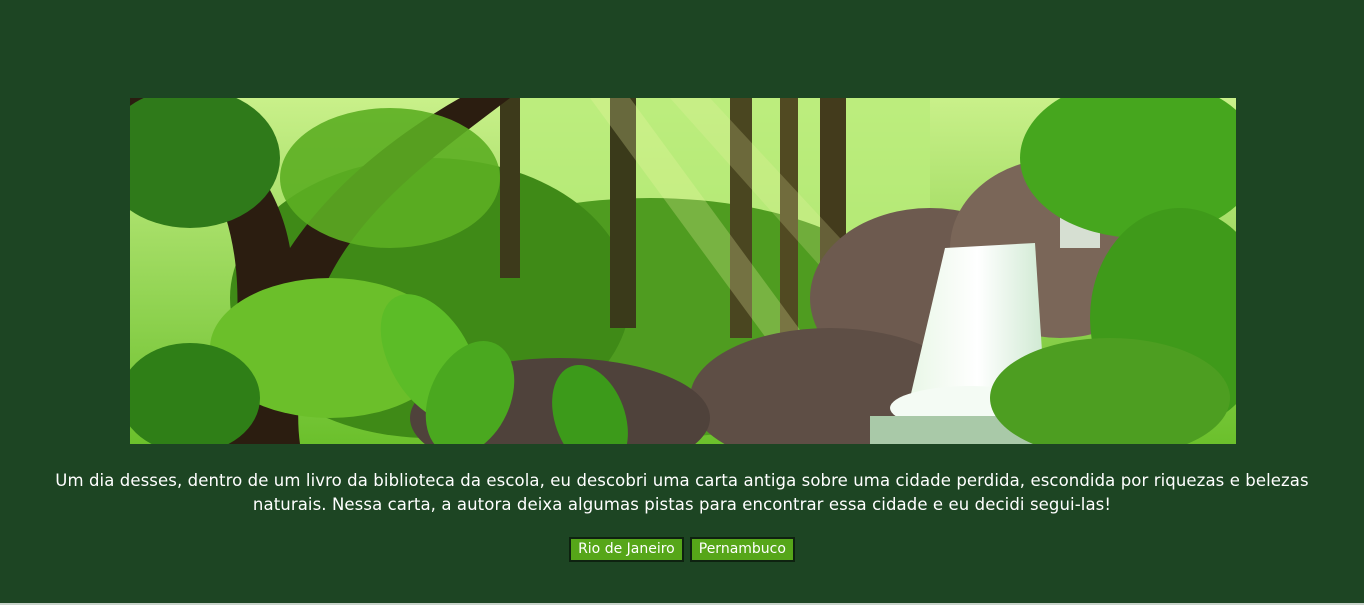  I want to click on rio-de-janeiro-button: Rio de Janeiro, so click(626, 549).